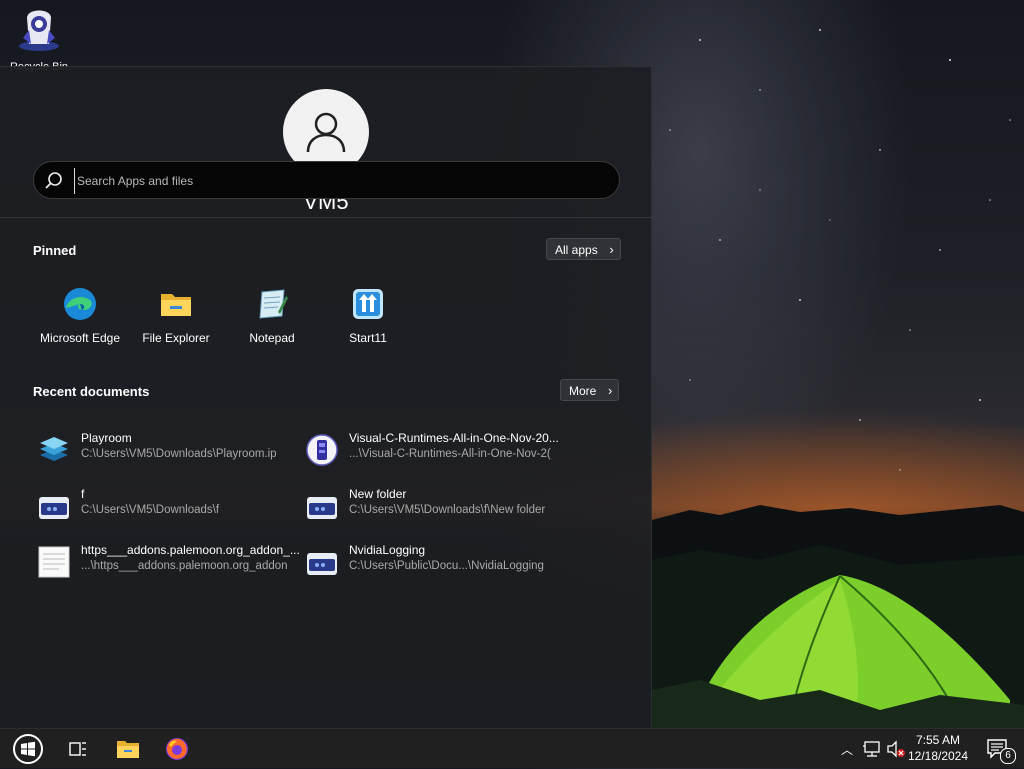  I want to click on doc-path: C:\Users\VM5\Downloads\Playroom.ip, so click(179, 454).